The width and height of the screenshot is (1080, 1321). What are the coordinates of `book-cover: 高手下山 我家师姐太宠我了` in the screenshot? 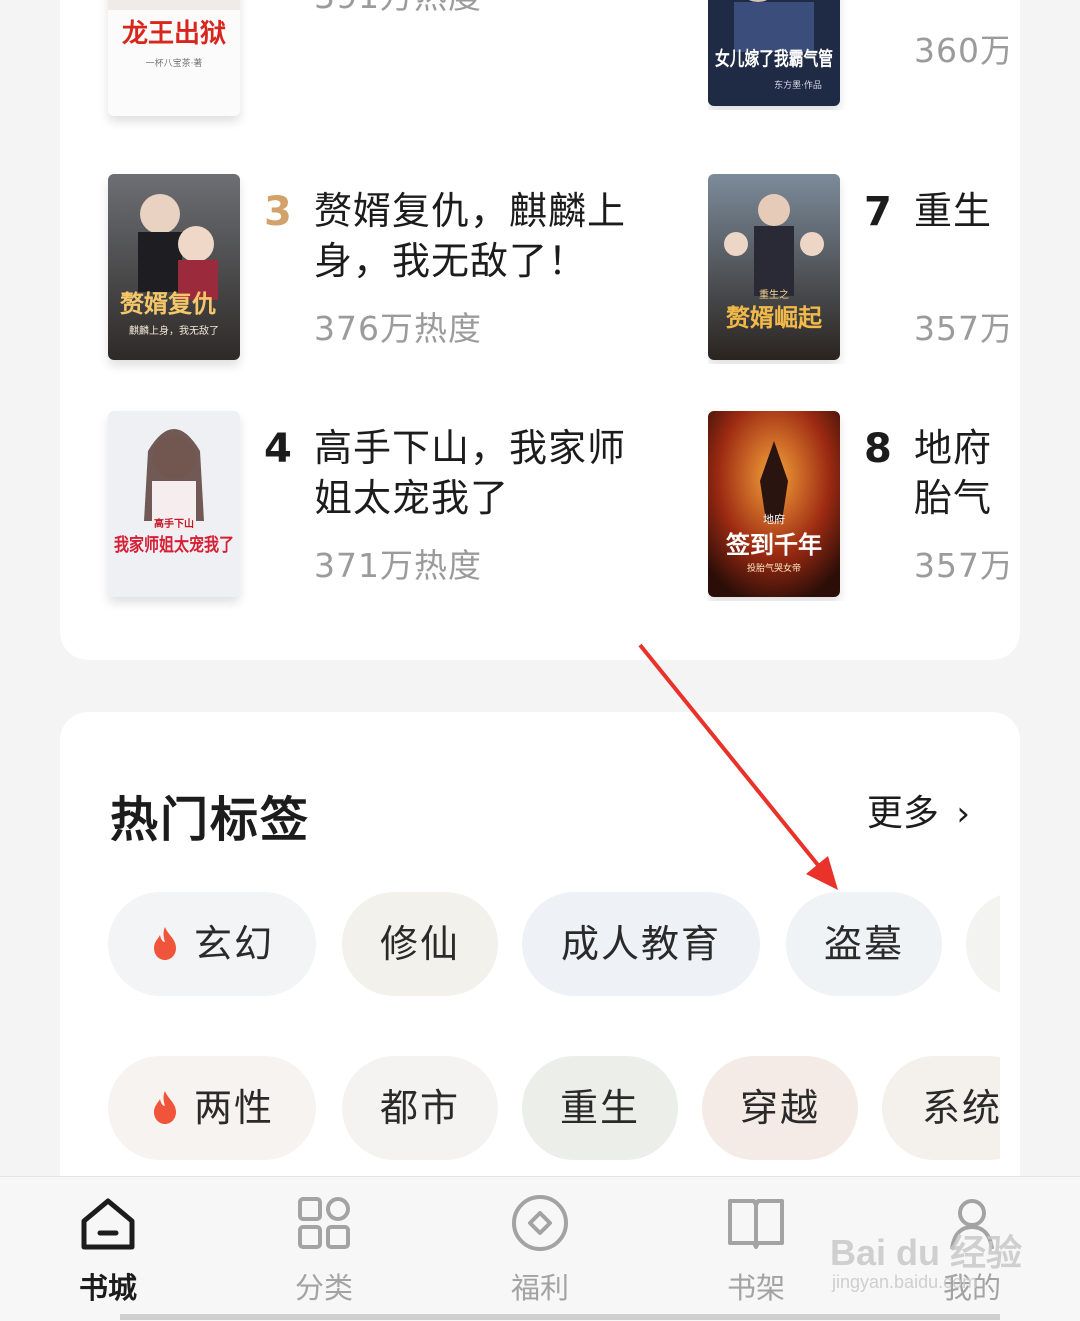 It's located at (174, 504).